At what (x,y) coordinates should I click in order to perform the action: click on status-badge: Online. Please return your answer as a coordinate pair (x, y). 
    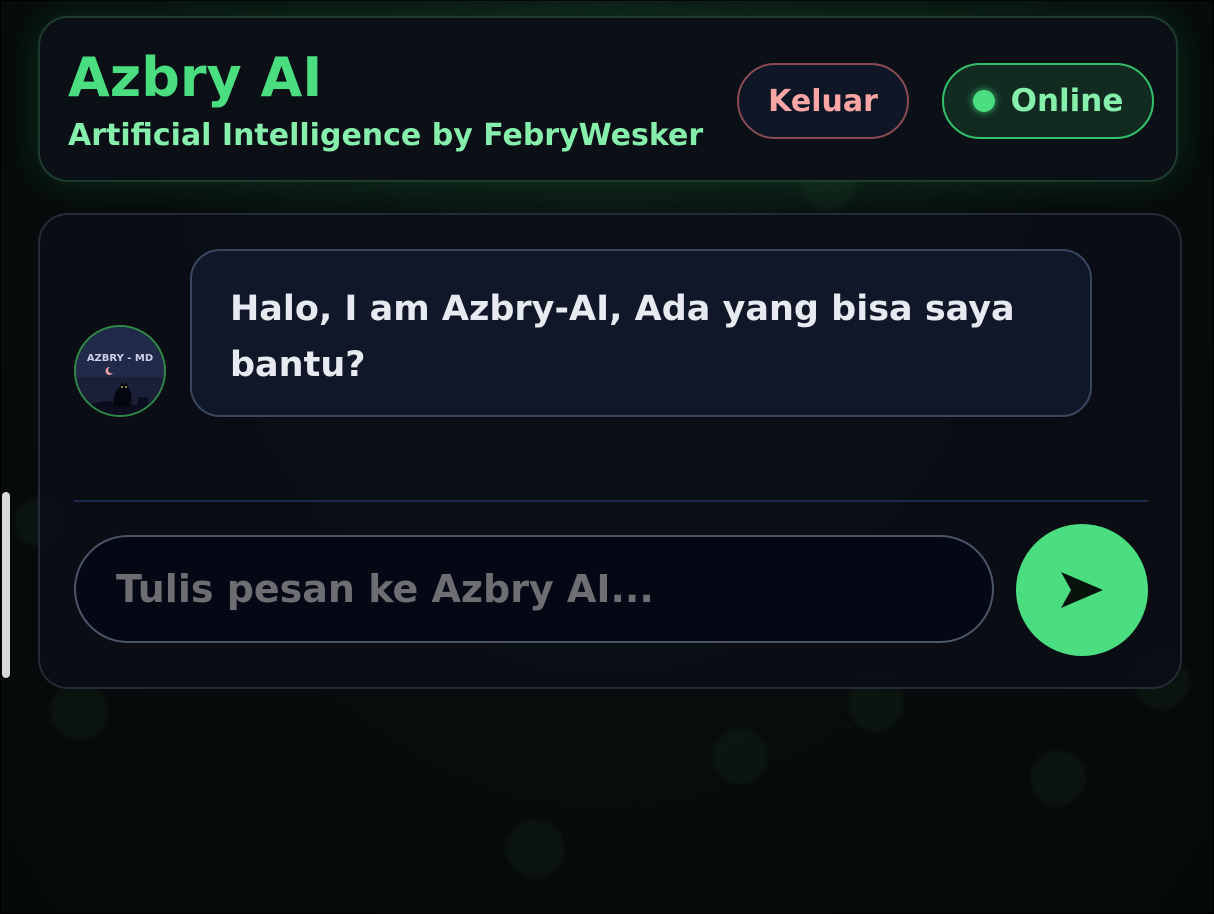
    Looking at the image, I should click on (1048, 101).